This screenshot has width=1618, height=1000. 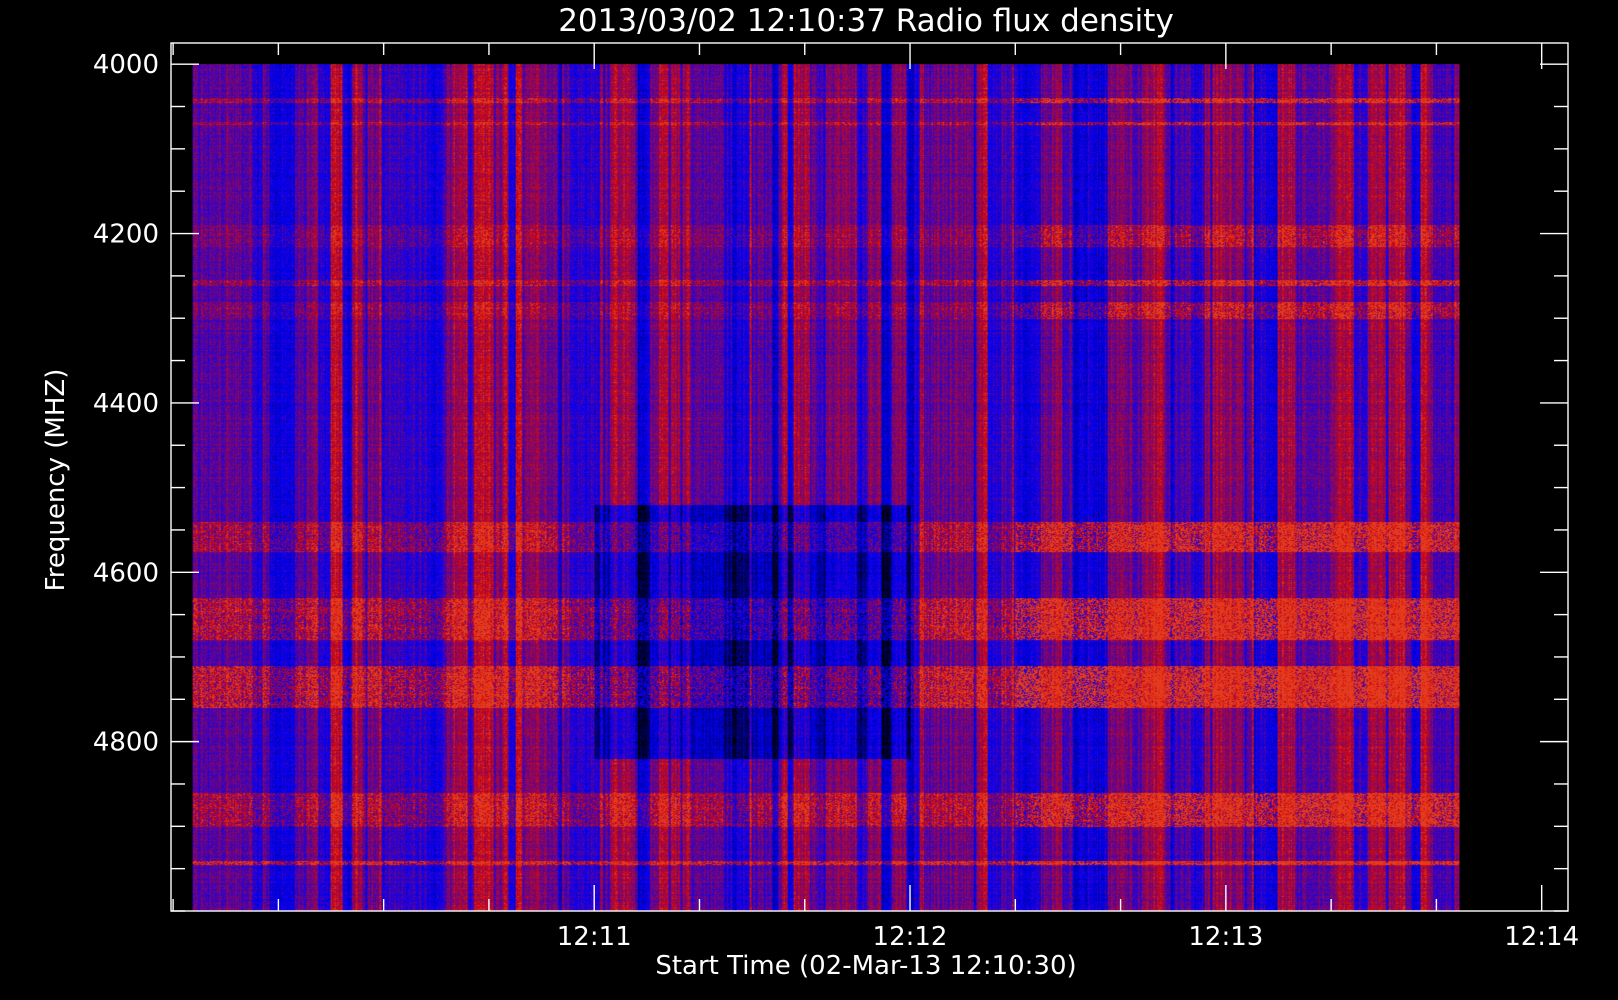 What do you see at coordinates (126, 743) in the screenshot?
I see `y-tick-label: 4800` at bounding box center [126, 743].